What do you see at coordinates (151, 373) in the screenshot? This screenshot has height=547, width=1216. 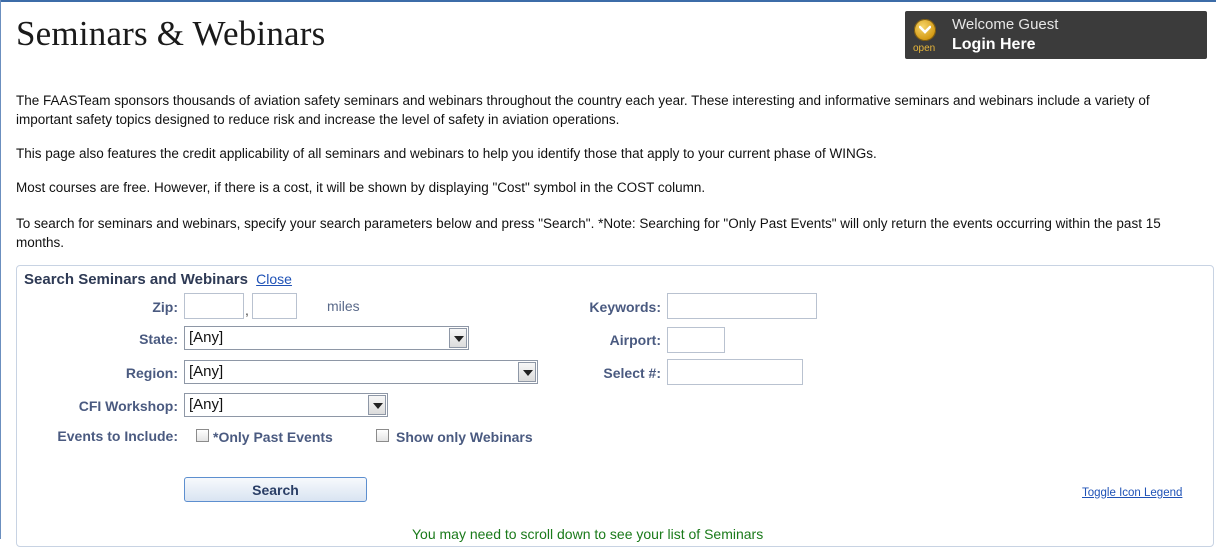 I see `region-label: Region:` at bounding box center [151, 373].